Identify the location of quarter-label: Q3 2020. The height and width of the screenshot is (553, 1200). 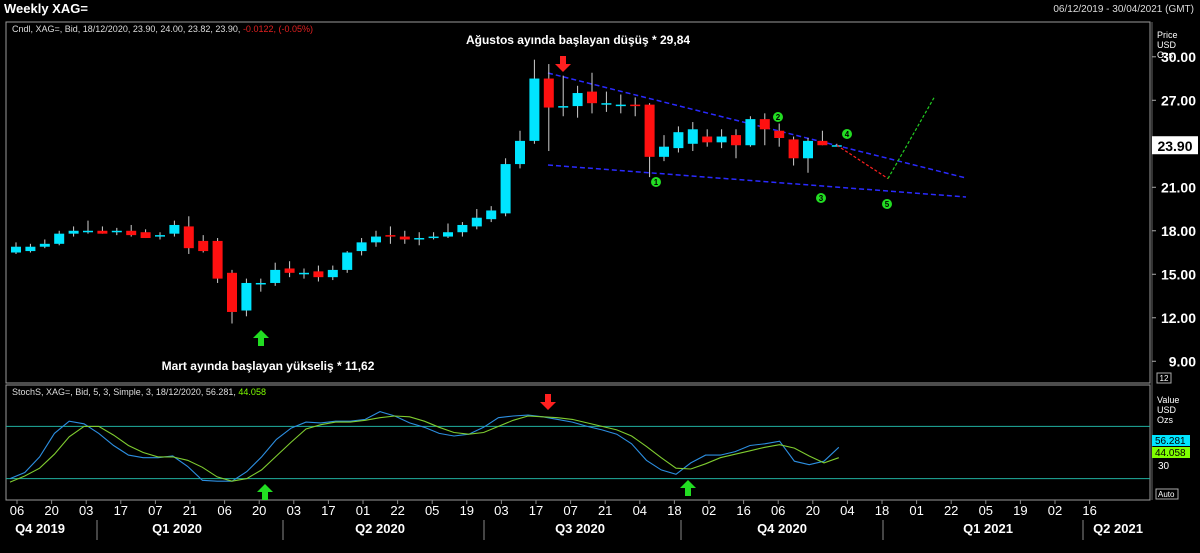
(580, 528).